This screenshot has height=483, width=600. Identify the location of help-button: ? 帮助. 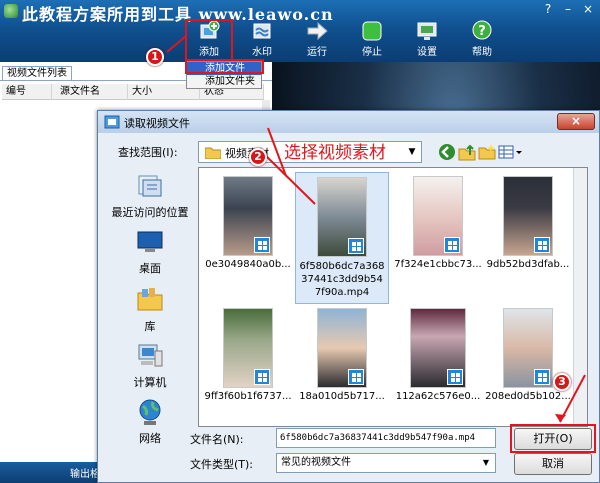
(482, 40).